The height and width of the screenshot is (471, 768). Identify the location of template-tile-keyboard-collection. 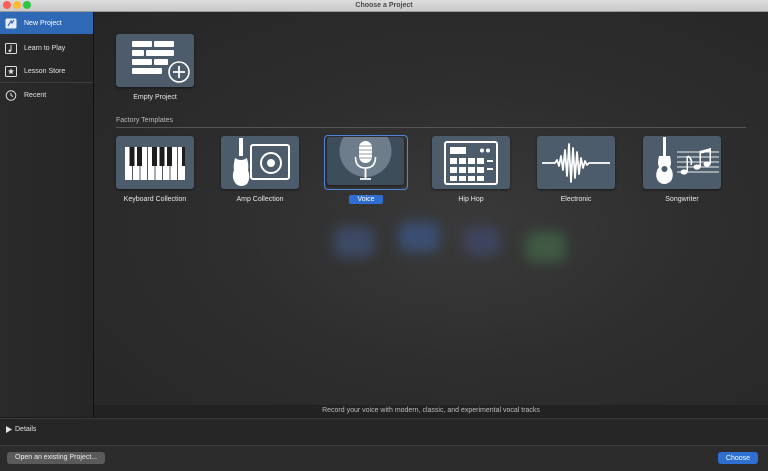
(155, 162).